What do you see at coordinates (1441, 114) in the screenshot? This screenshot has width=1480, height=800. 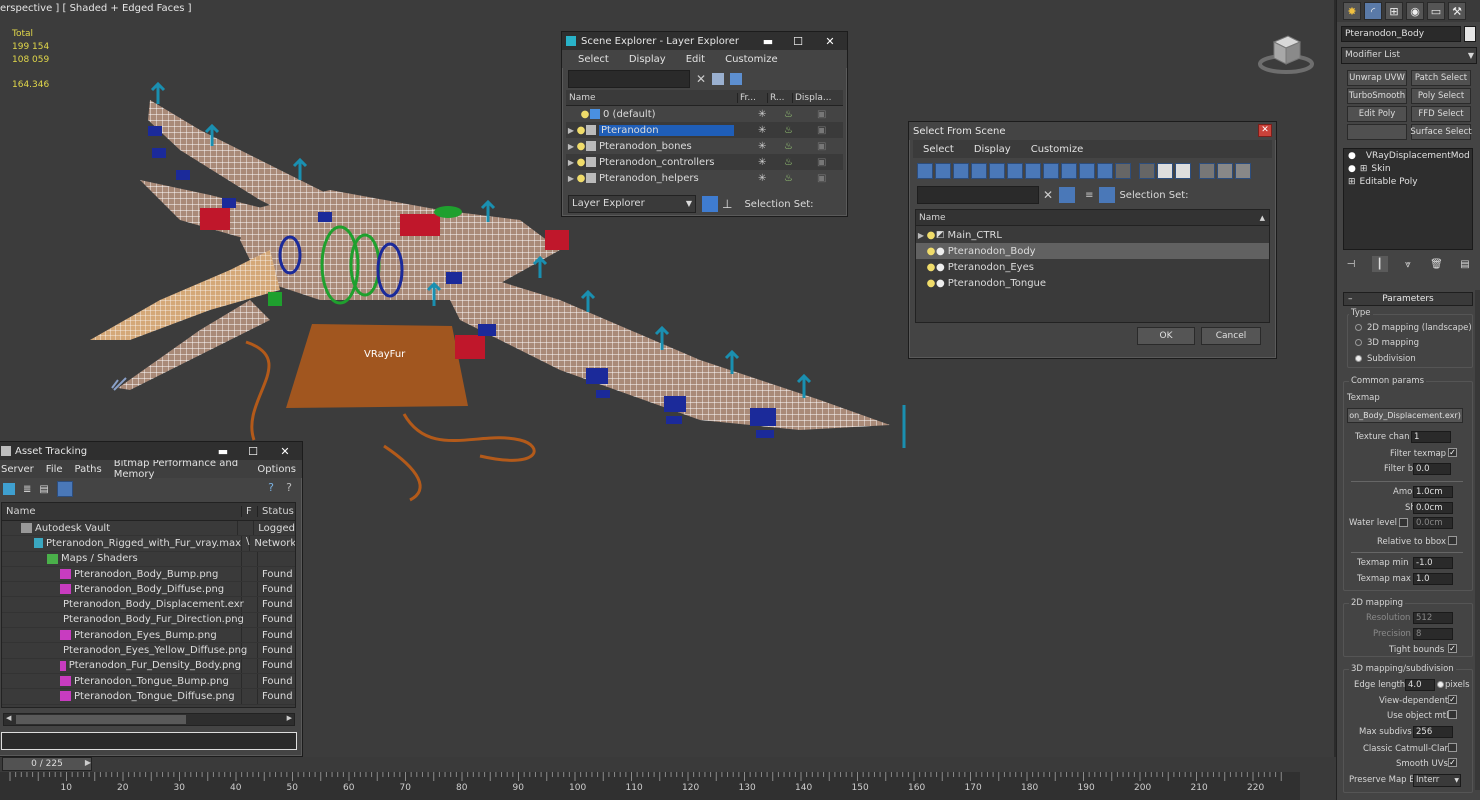 I see `ffd-select-button: FFD Select` at bounding box center [1441, 114].